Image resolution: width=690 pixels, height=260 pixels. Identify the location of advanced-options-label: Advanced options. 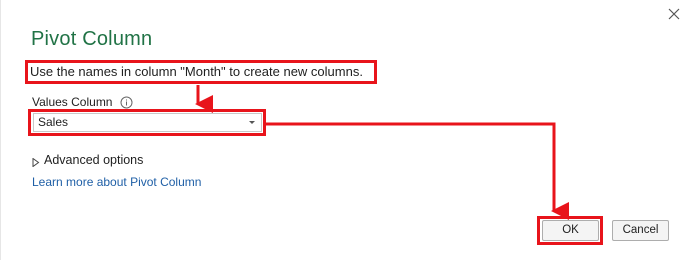
(94, 160).